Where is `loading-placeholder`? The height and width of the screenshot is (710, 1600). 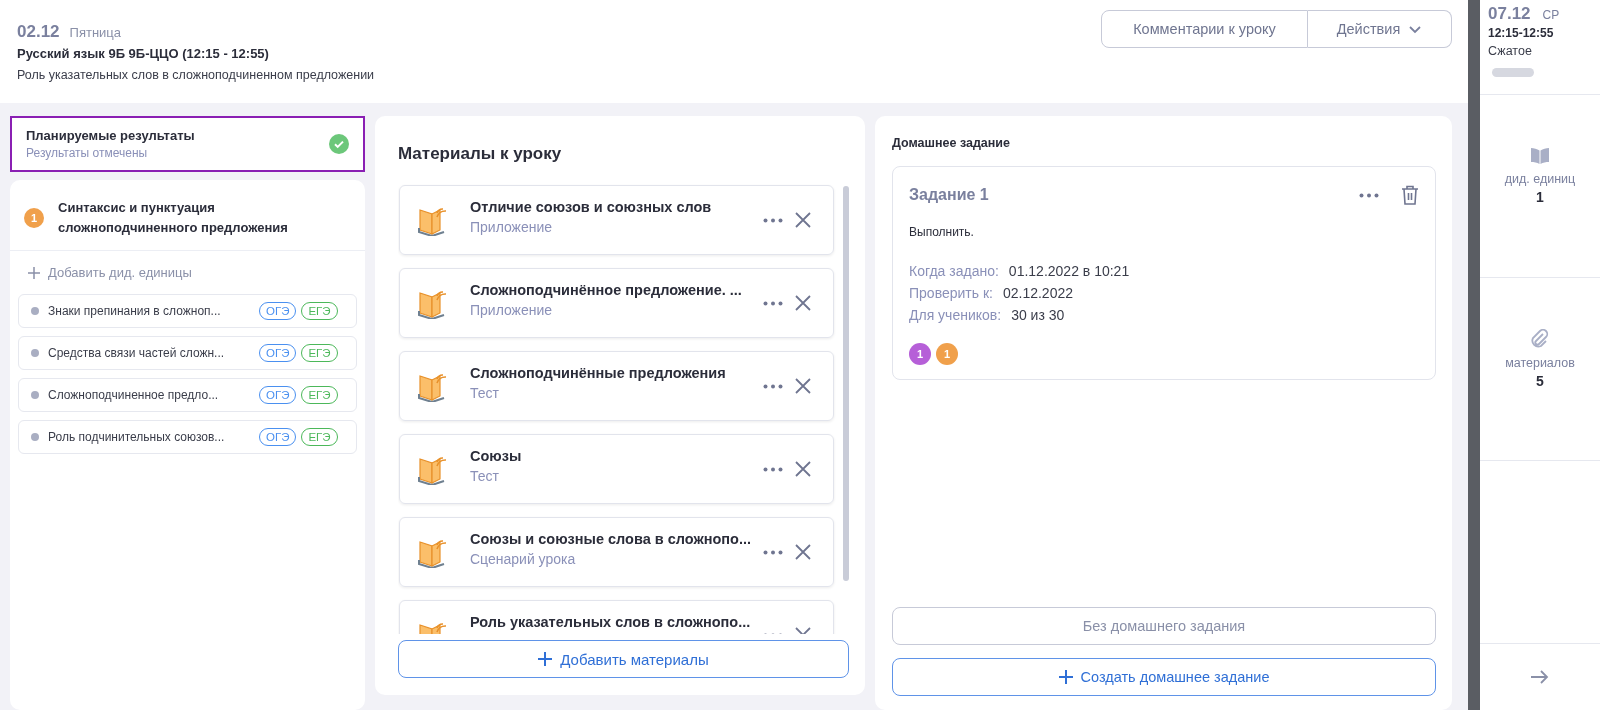
loading-placeholder is located at coordinates (1513, 72).